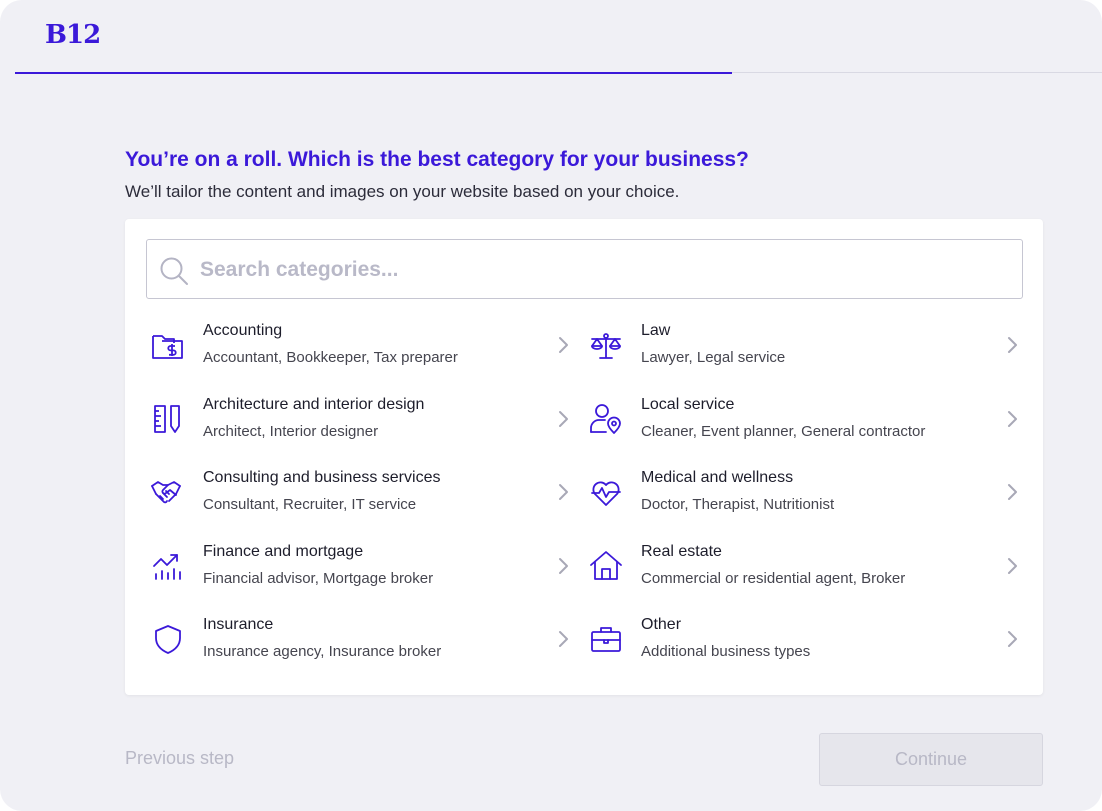 The height and width of the screenshot is (811, 1102). Describe the element at coordinates (167, 419) in the screenshot. I see `ruler-pencil-icon` at that location.